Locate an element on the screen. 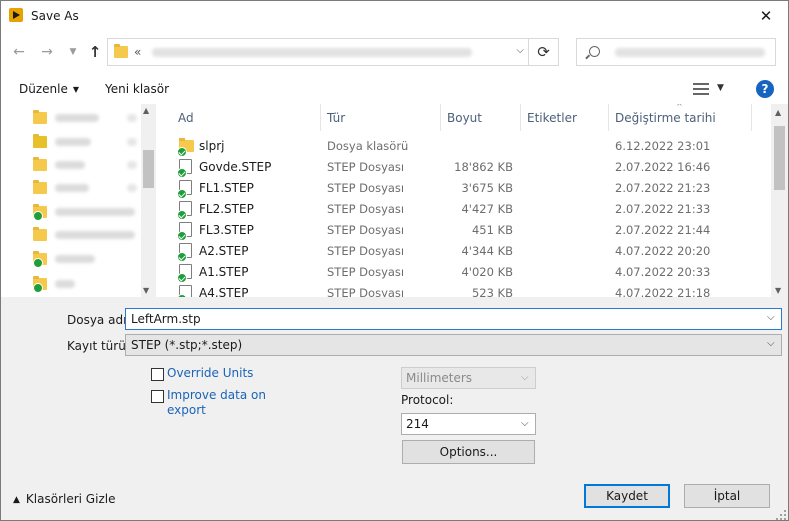 The height and width of the screenshot is (521, 789). address-bar: « ⌵ is located at coordinates (318, 52).